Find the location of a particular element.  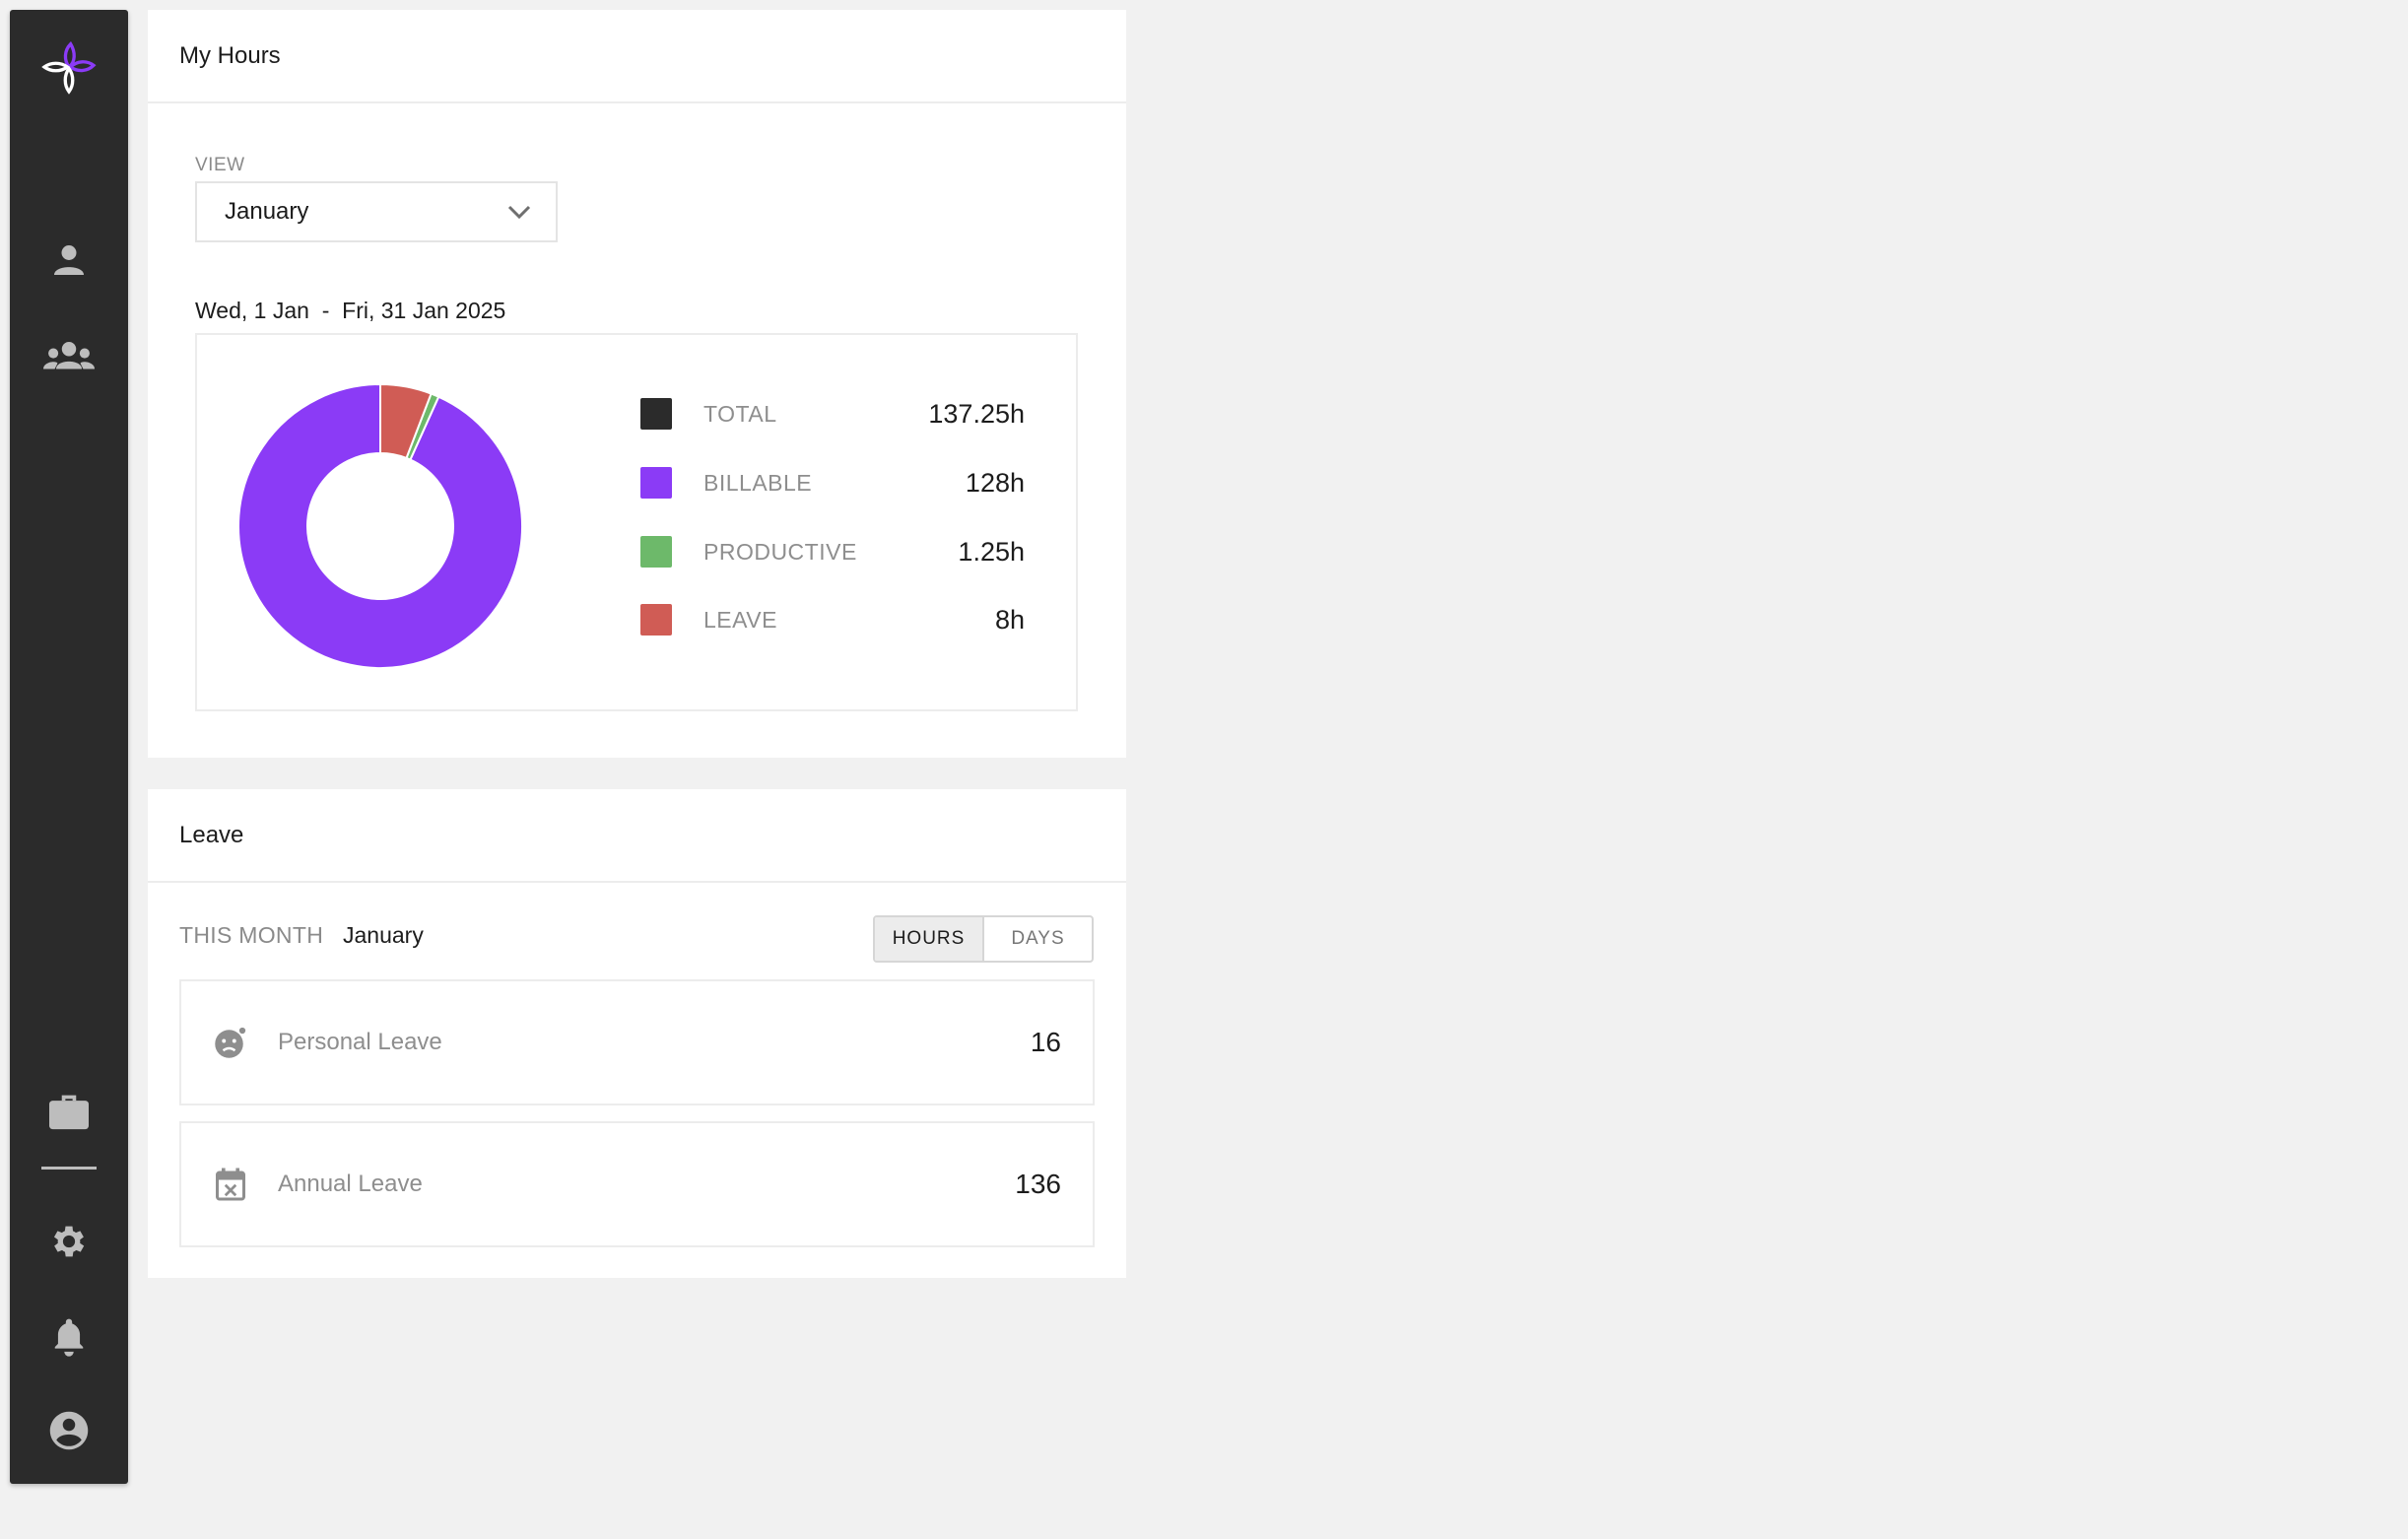

bell-icon is located at coordinates (69, 1337).